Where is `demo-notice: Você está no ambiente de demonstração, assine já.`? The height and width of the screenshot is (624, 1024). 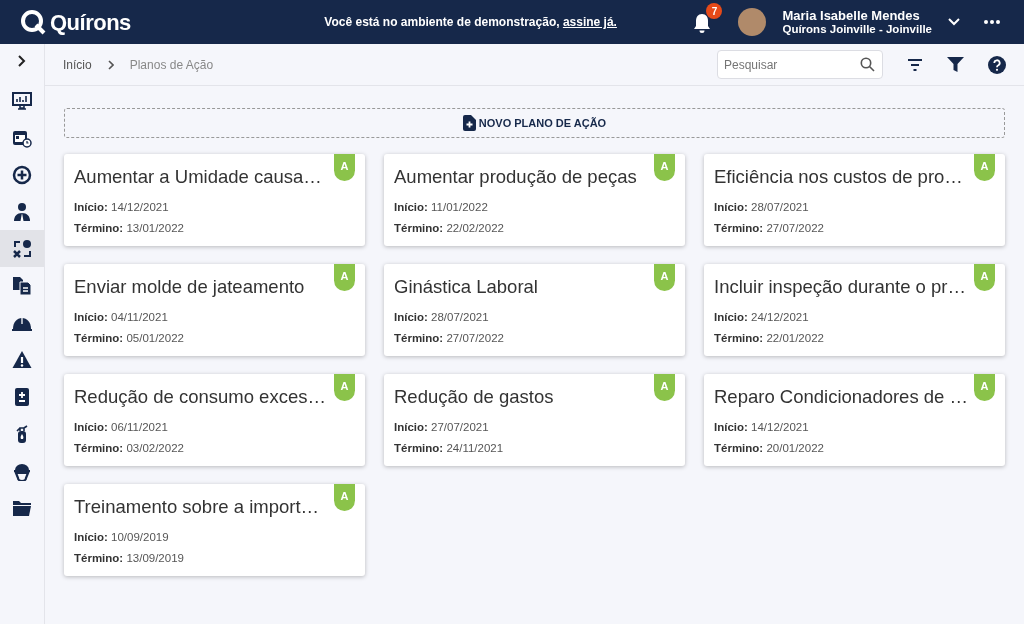 demo-notice: Você está no ambiente de demonstração, assine já. is located at coordinates (470, 22).